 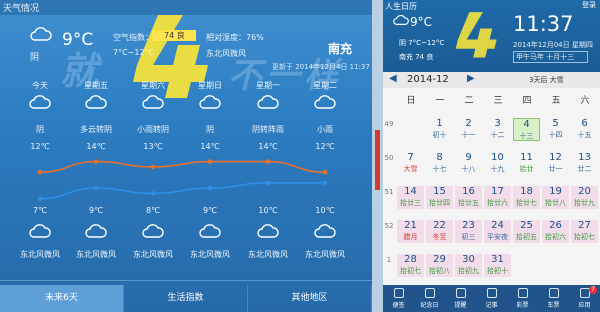 I want to click on weekday-label: 五, so click(x=556, y=101).